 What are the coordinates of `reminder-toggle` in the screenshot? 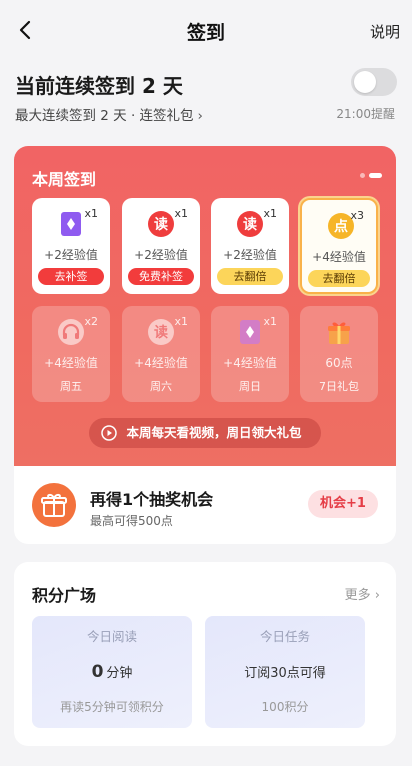 It's located at (374, 82).